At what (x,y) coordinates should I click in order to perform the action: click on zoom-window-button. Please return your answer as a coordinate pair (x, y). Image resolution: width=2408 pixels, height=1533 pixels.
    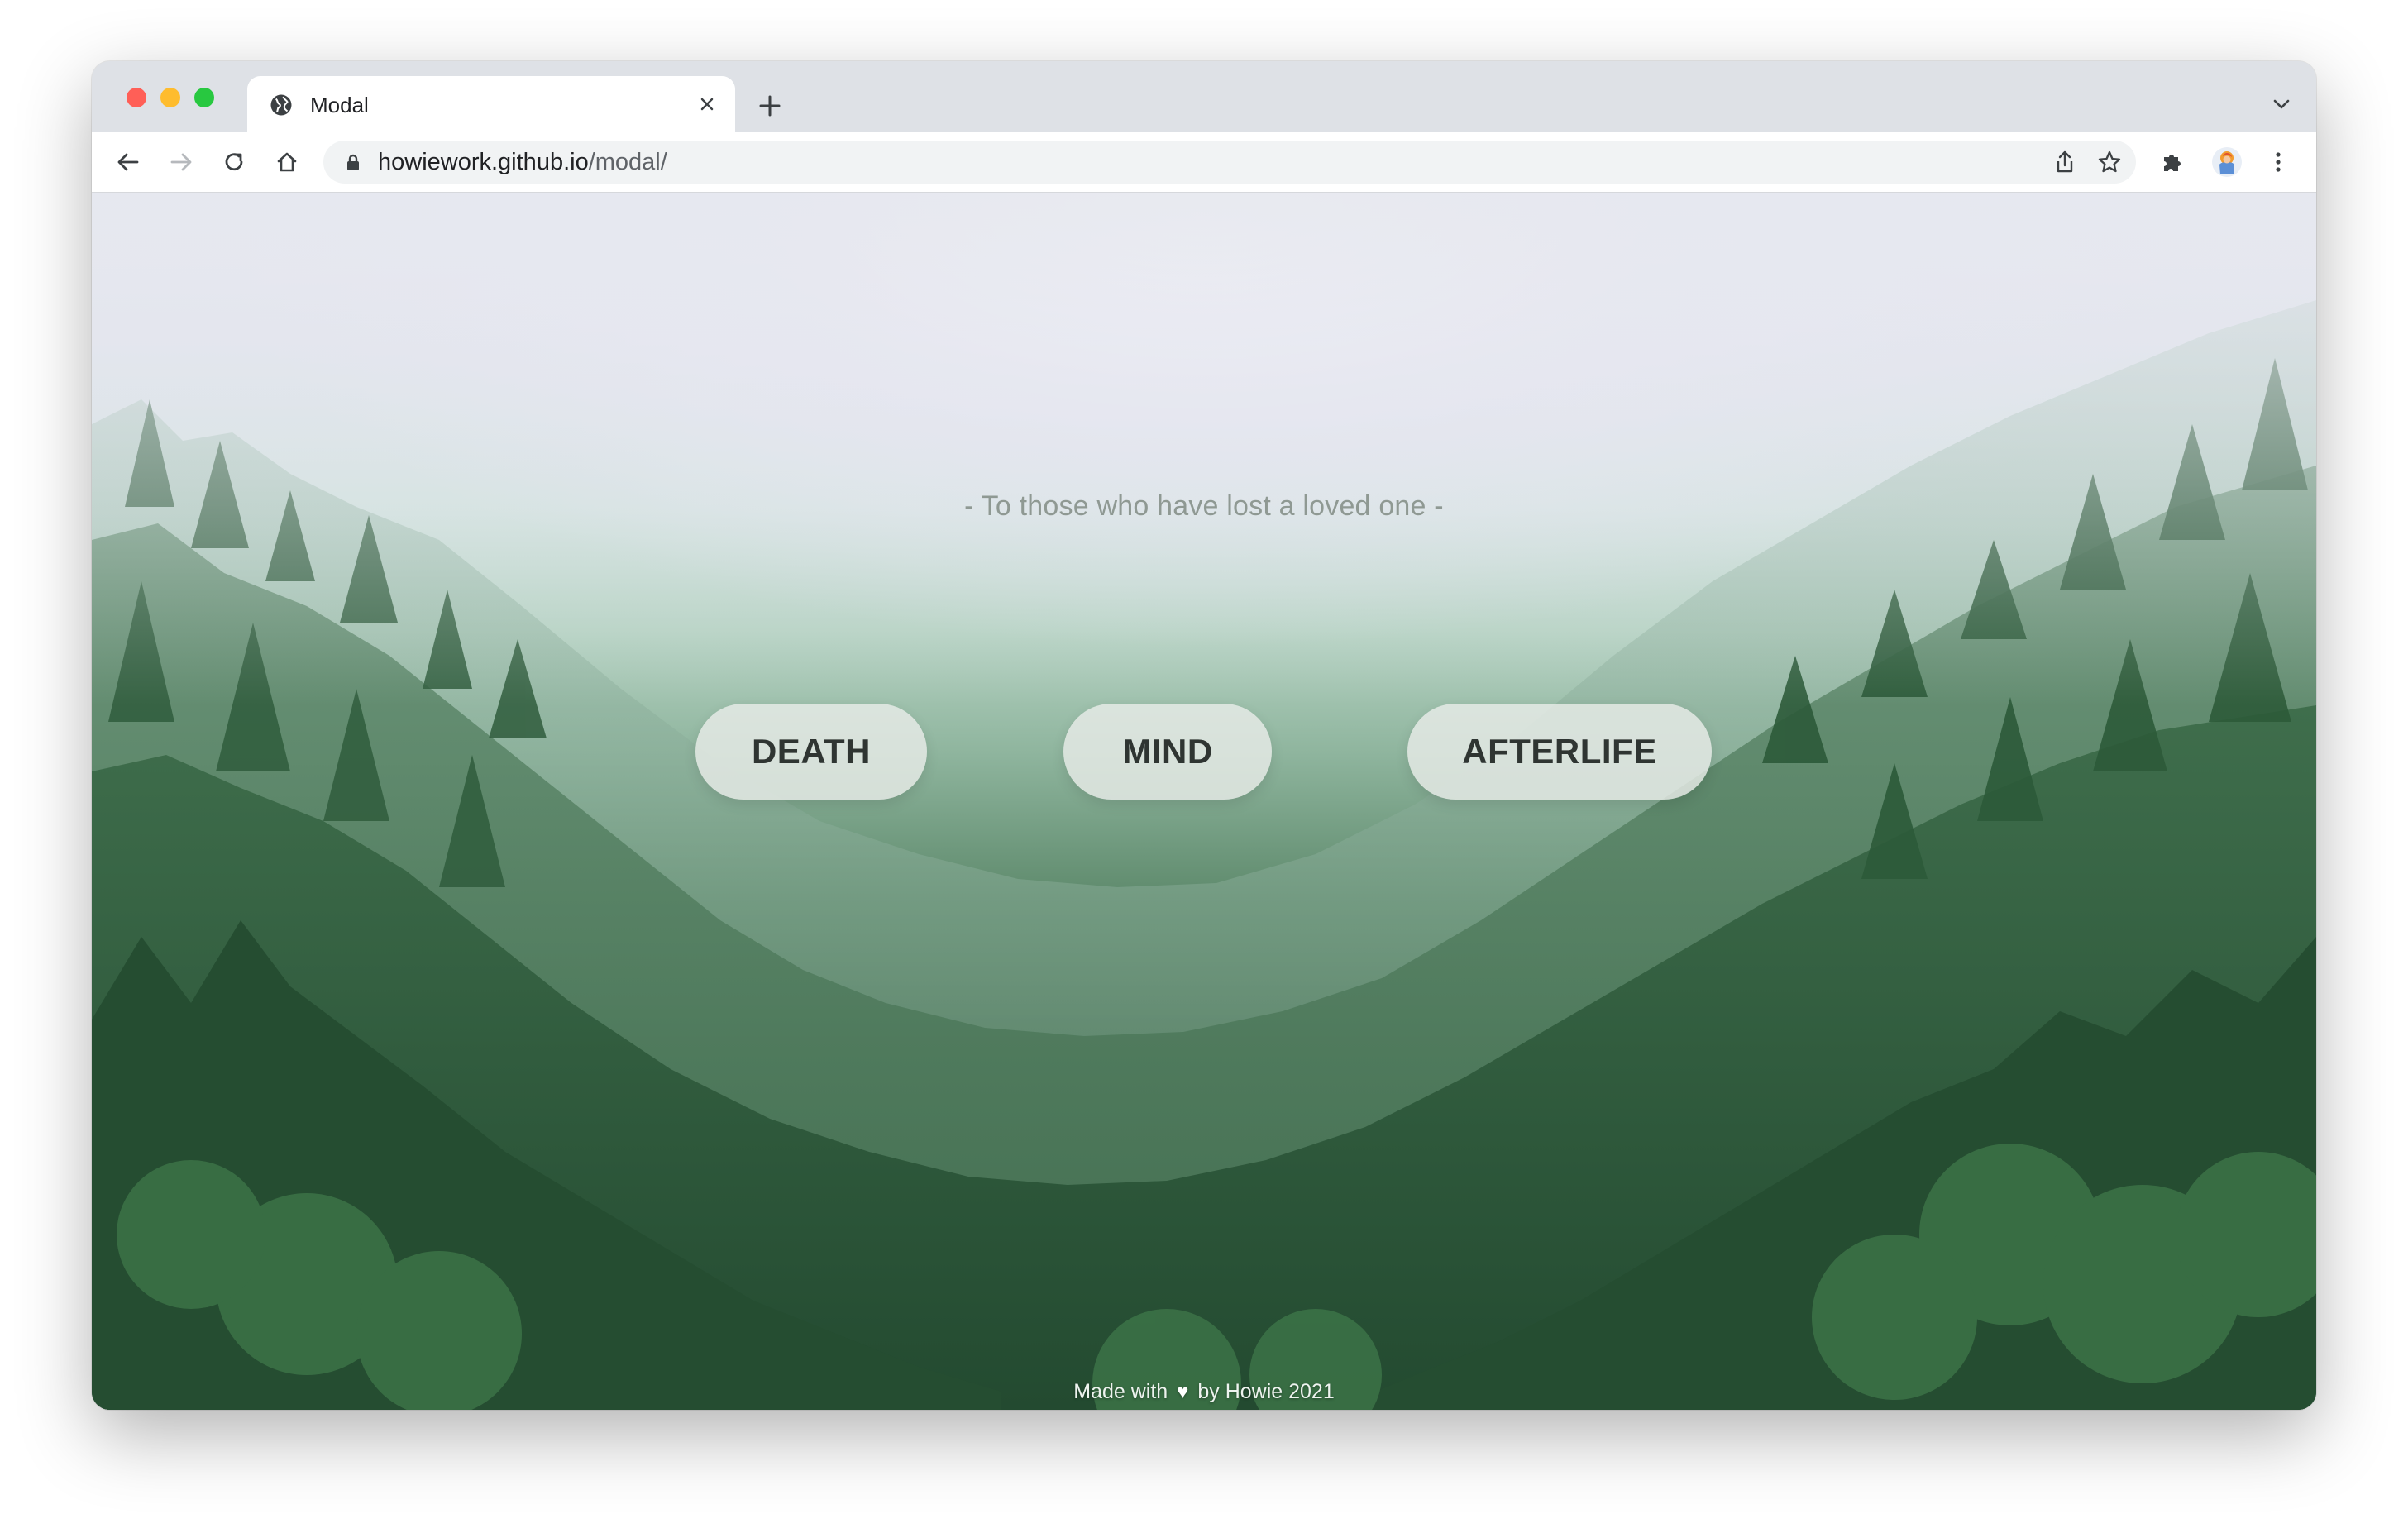
    Looking at the image, I should click on (204, 97).